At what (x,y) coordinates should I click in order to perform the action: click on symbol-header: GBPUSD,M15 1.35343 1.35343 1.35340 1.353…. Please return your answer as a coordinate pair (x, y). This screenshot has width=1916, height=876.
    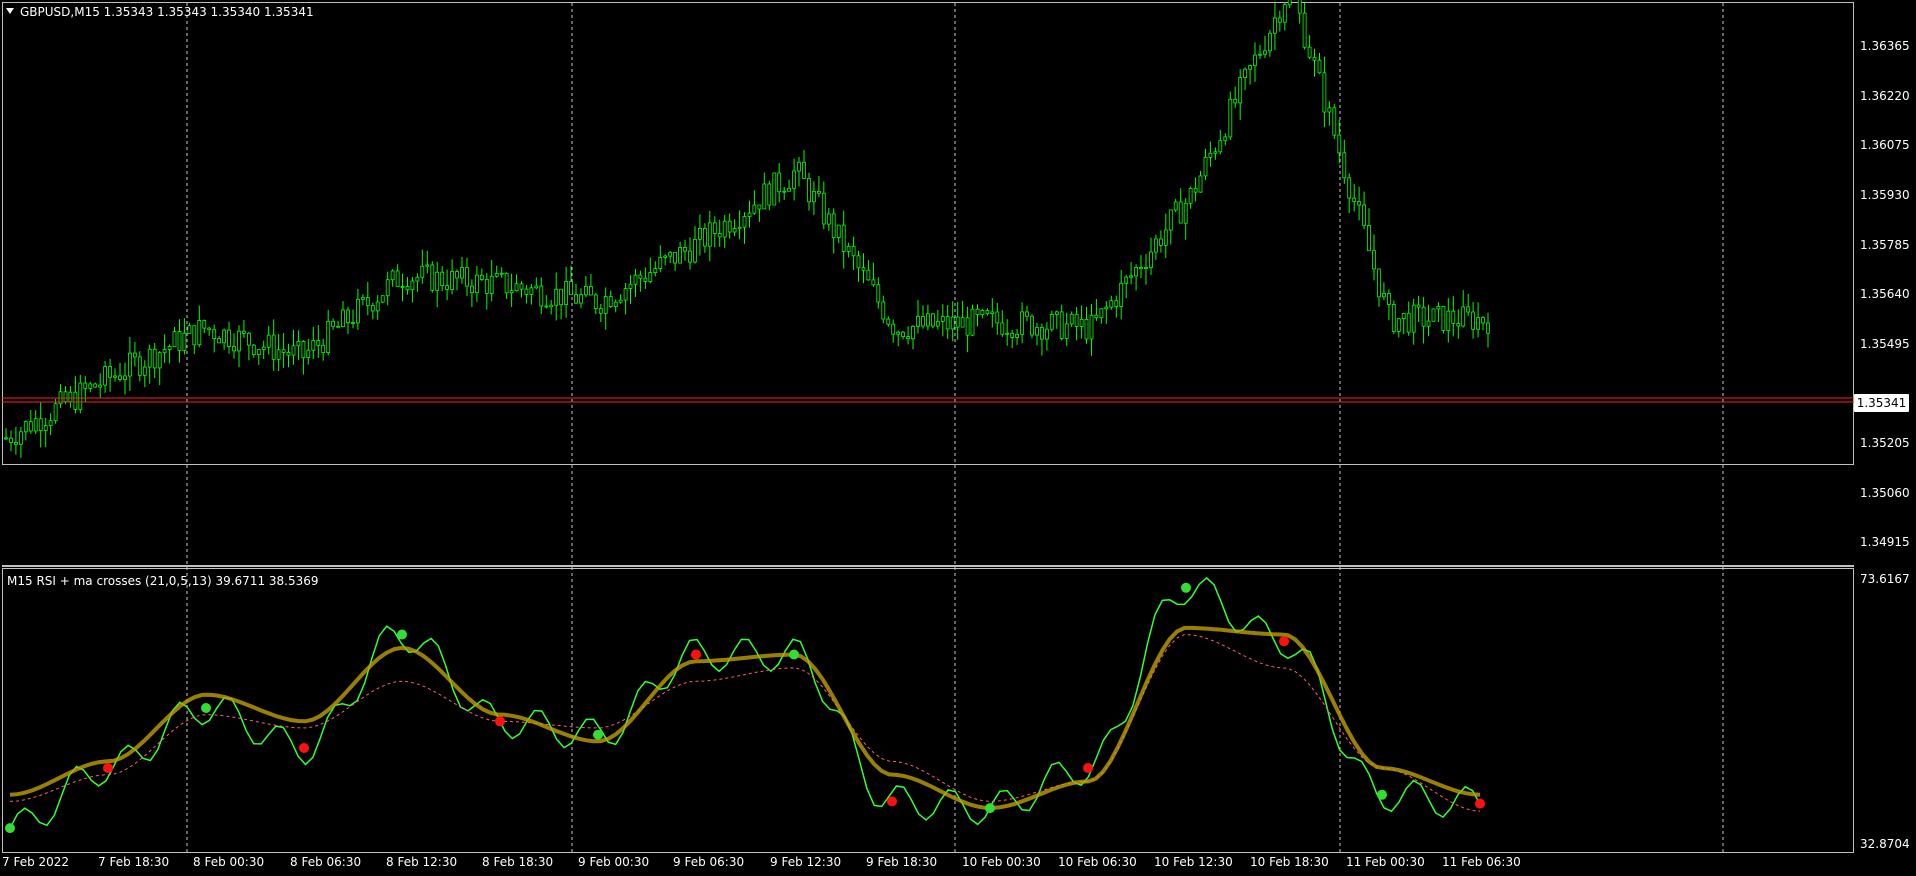
    Looking at the image, I should click on (167, 12).